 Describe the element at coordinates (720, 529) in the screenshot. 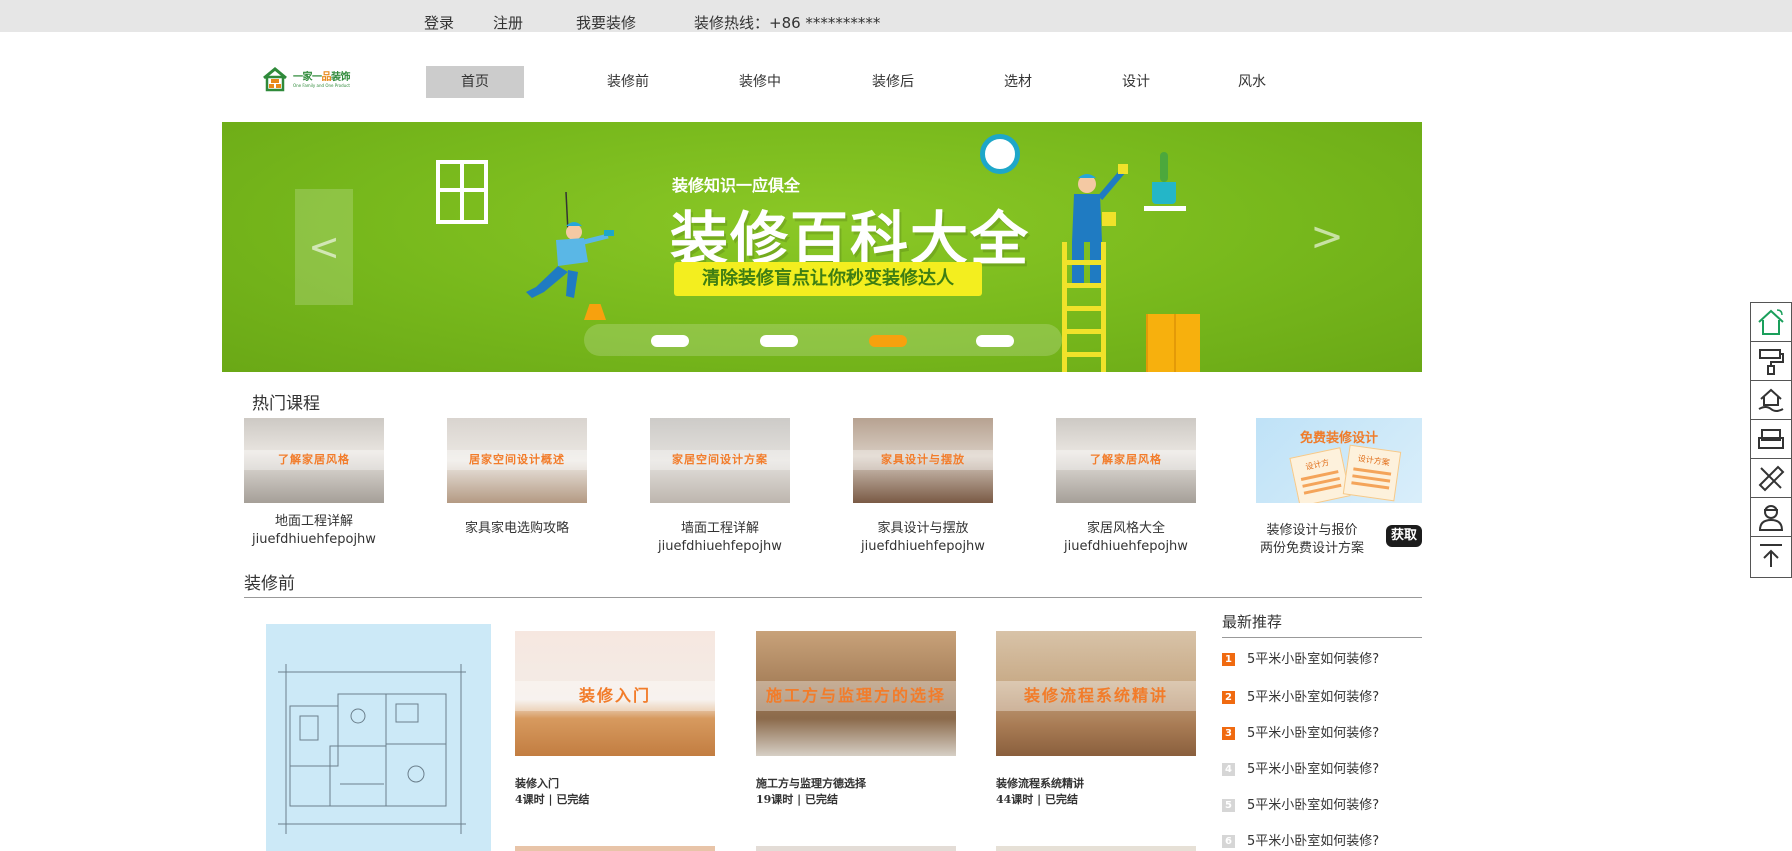

I see `course-title: 墙面工程详解` at that location.